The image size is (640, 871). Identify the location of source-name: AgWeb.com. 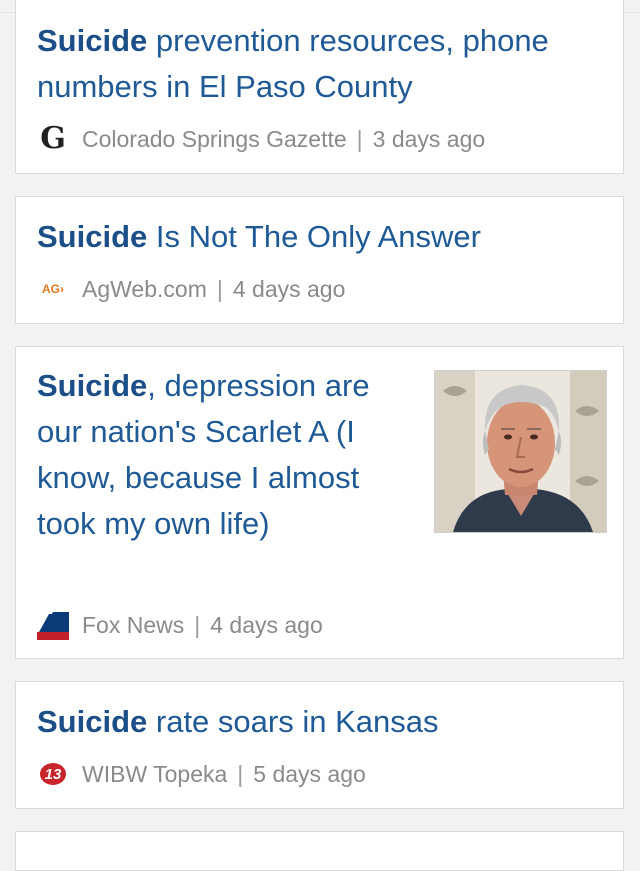
(144, 288).